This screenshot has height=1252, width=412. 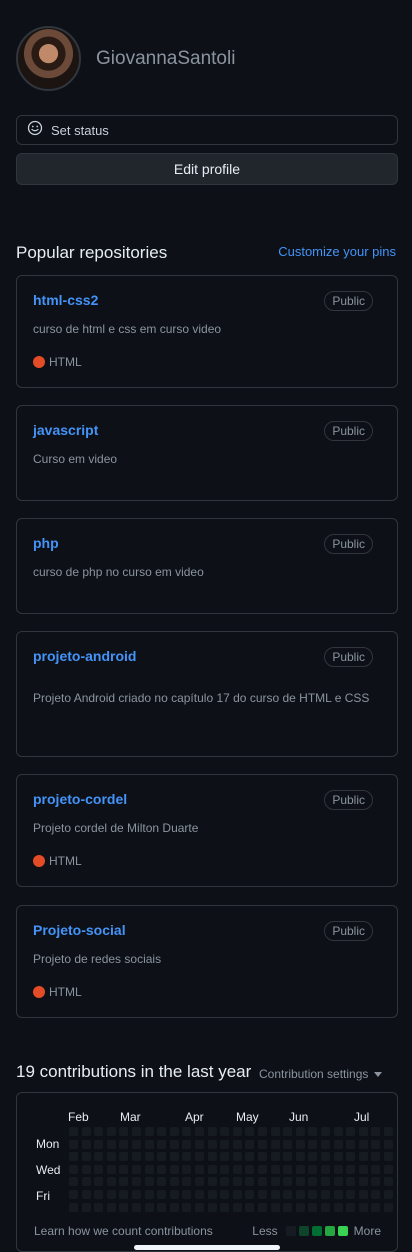 What do you see at coordinates (84, 656) in the screenshot?
I see `repo-name-link: projeto-android` at bounding box center [84, 656].